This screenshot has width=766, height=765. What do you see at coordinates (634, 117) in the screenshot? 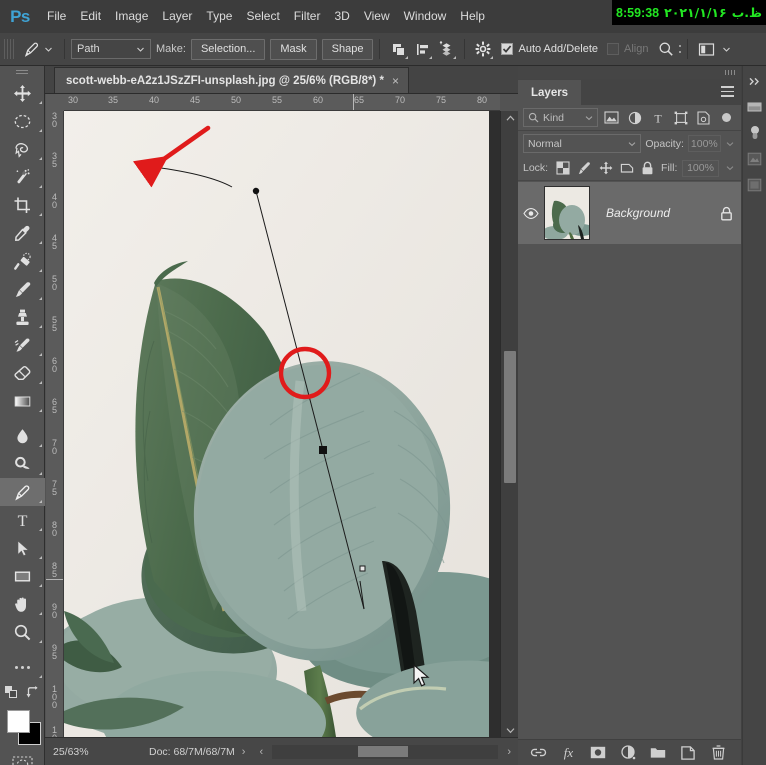
I see `filter-adjustment-layers-button` at bounding box center [634, 117].